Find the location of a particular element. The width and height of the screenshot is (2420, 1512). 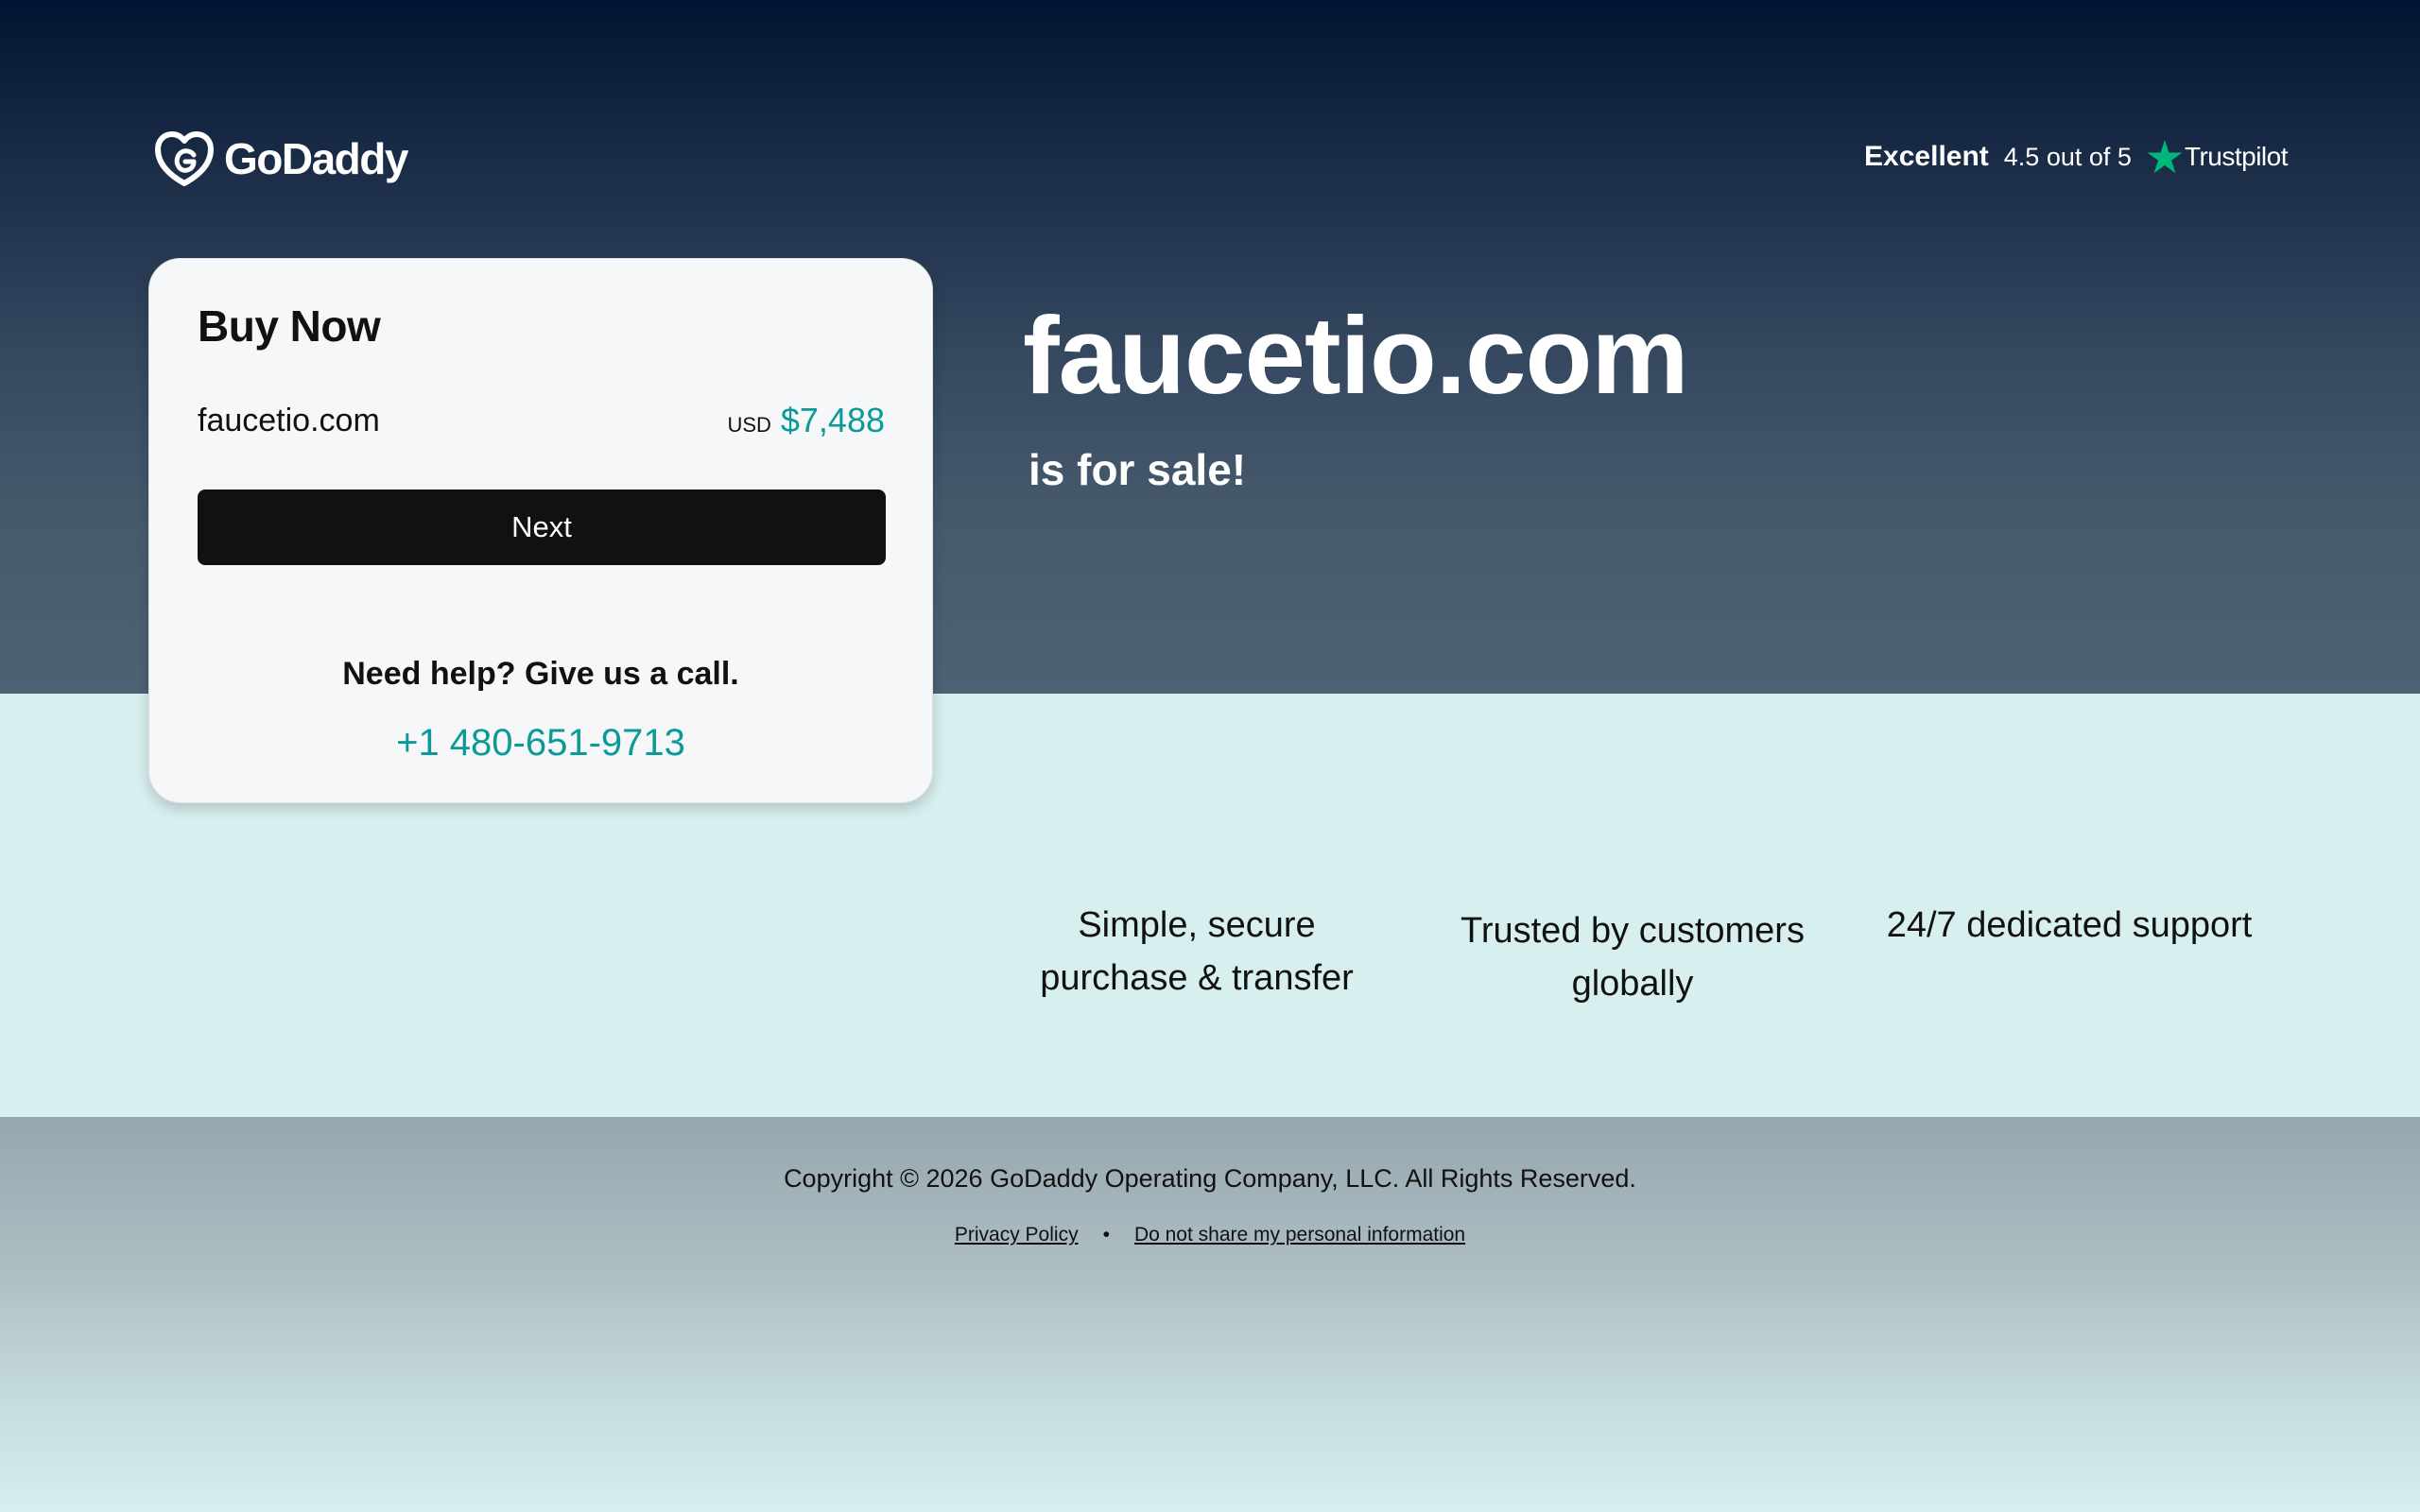

price-amount: $7,488 is located at coordinates (832, 420).